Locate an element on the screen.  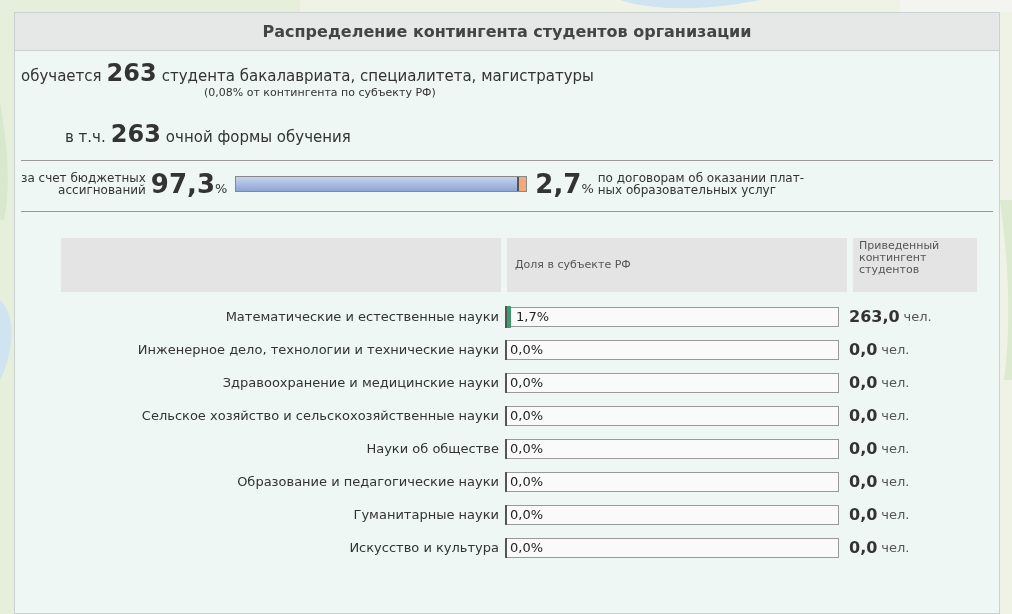
fulltime-prefix: в т.ч. is located at coordinates (85, 137).